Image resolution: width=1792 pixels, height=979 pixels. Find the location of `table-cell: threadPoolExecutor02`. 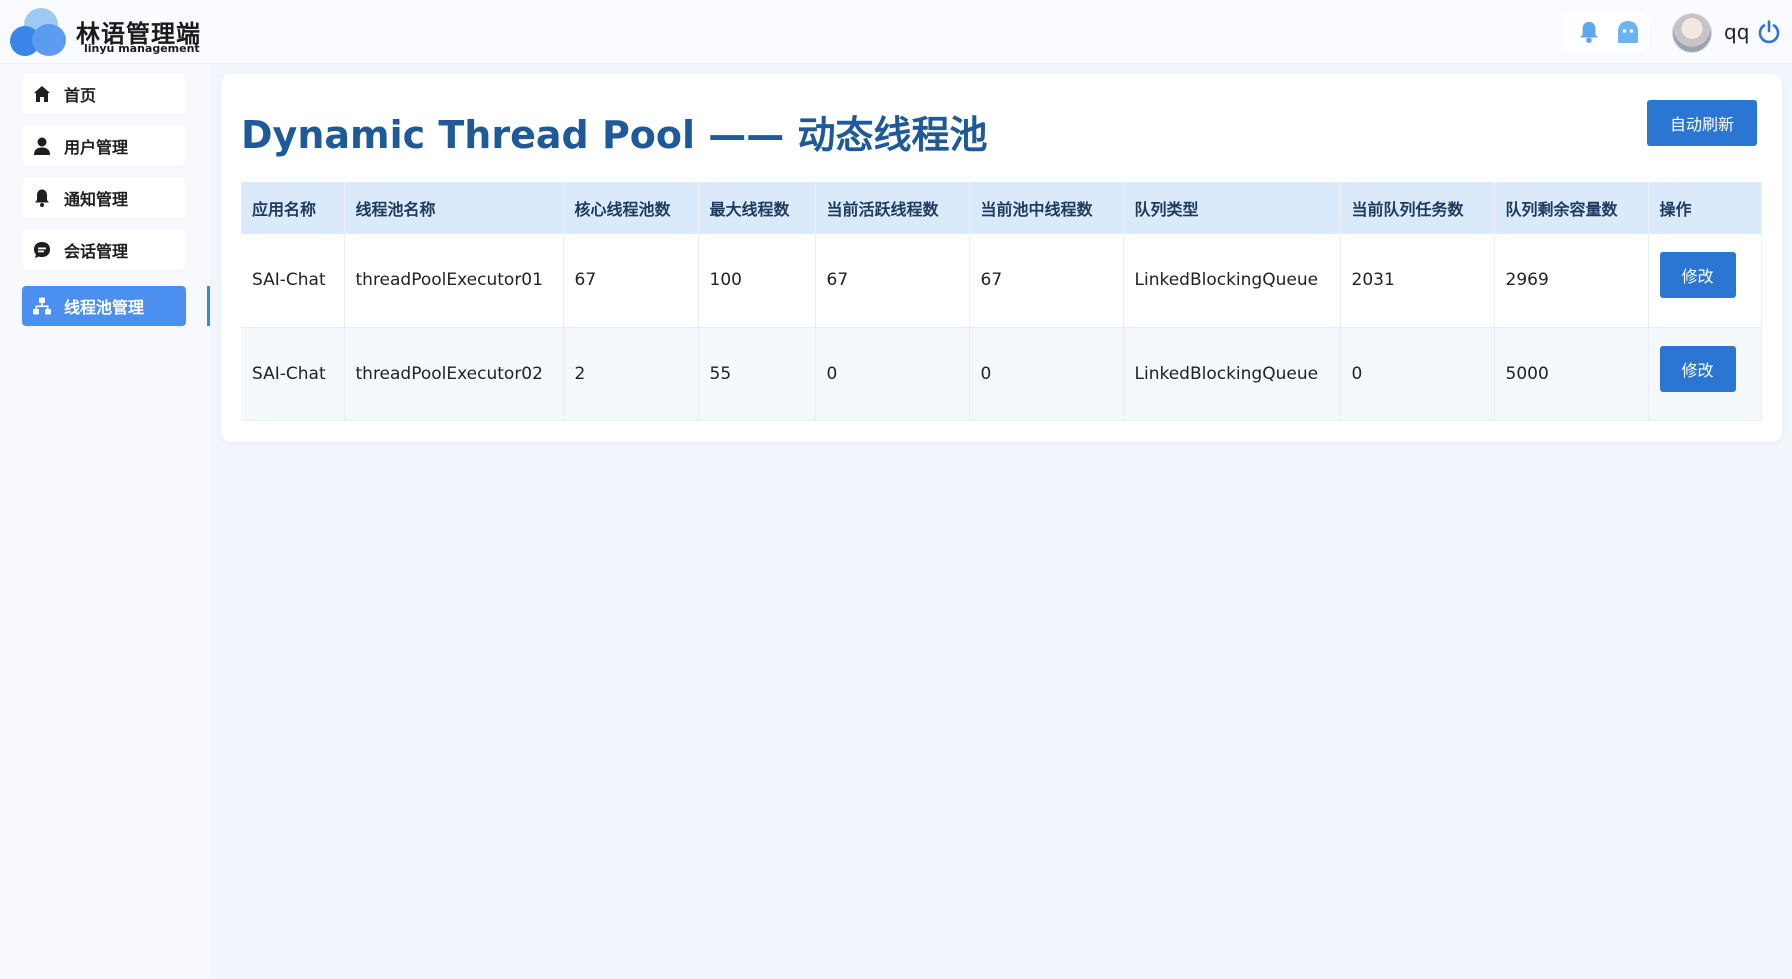

table-cell: threadPoolExecutor02 is located at coordinates (454, 374).